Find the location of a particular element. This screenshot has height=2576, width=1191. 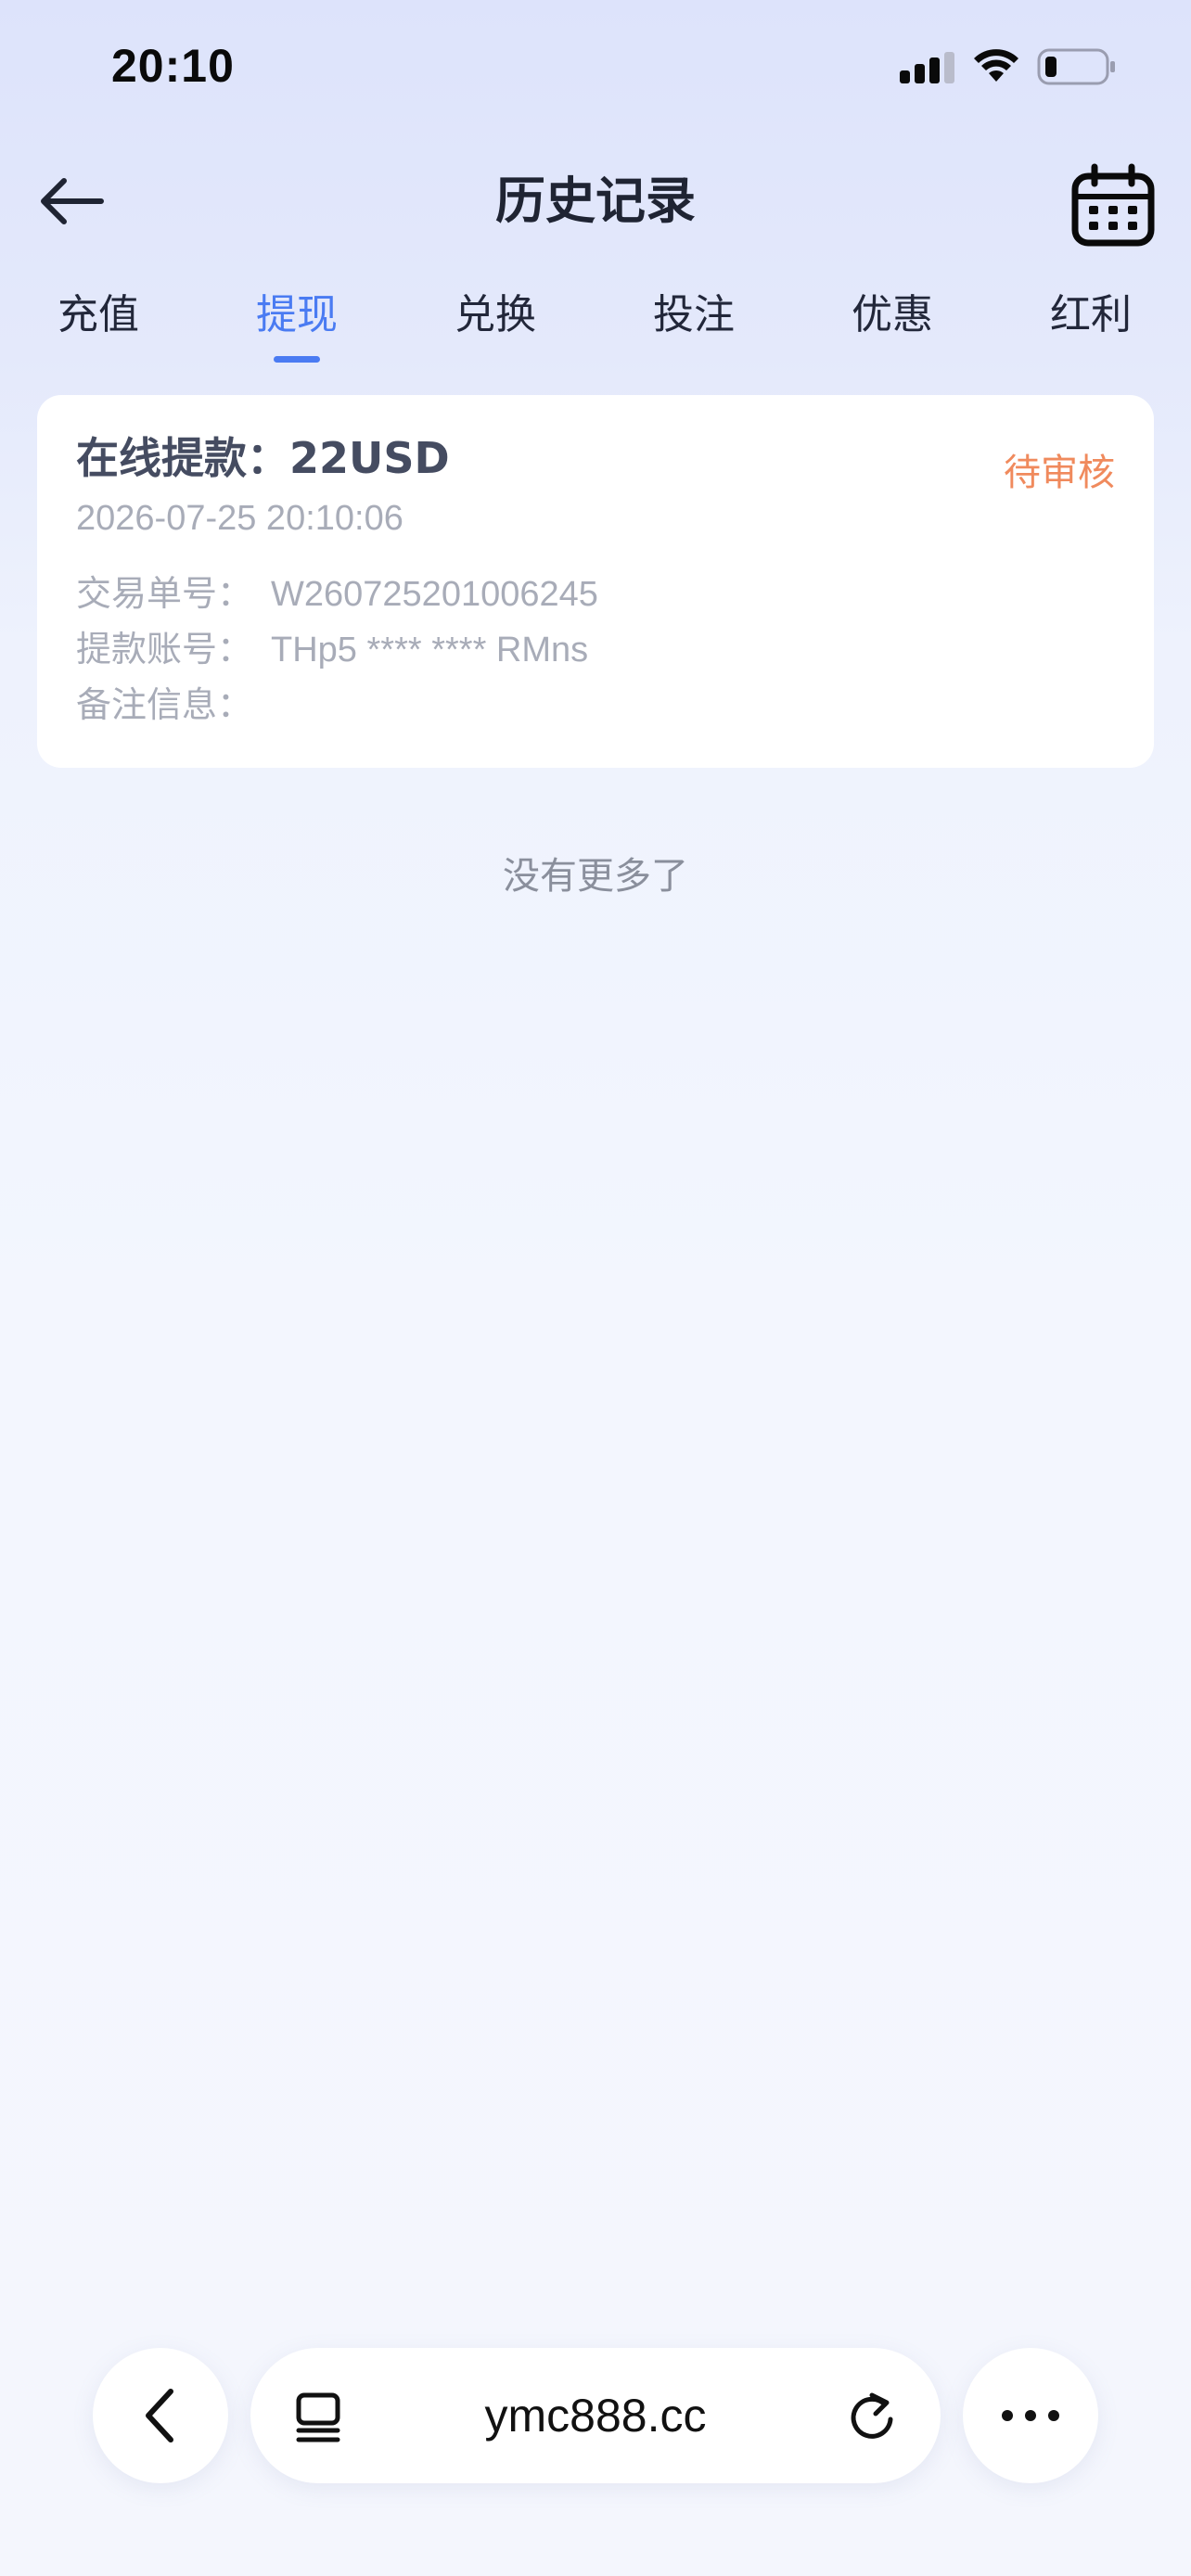

transaction-id-row: 交易单号： W260725201006245 is located at coordinates (337, 593).